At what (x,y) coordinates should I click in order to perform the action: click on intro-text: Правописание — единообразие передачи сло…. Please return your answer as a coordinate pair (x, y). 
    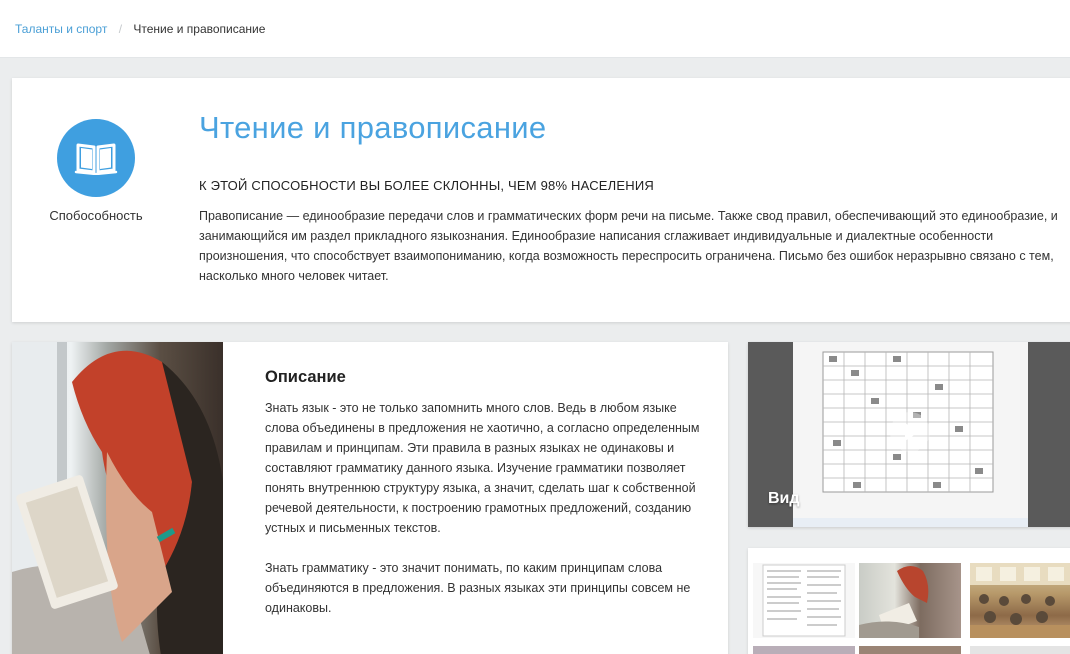
    Looking at the image, I should click on (628, 246).